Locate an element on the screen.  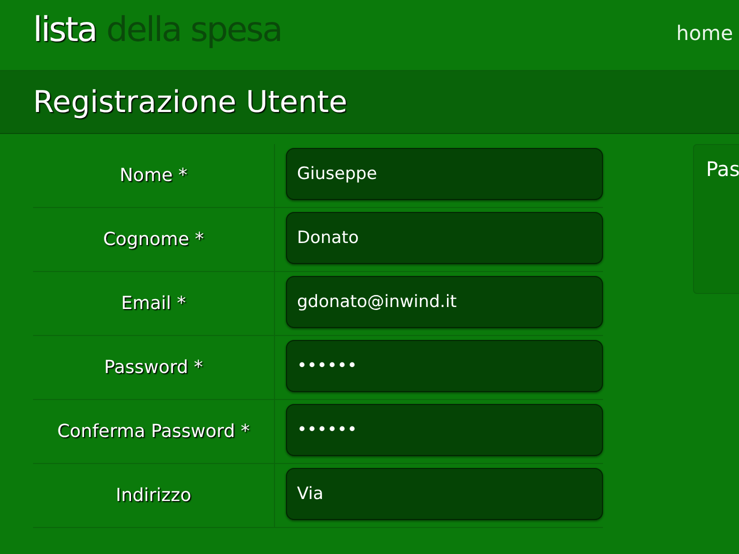
input-field: gdonato@inwind.it is located at coordinates (444, 302).